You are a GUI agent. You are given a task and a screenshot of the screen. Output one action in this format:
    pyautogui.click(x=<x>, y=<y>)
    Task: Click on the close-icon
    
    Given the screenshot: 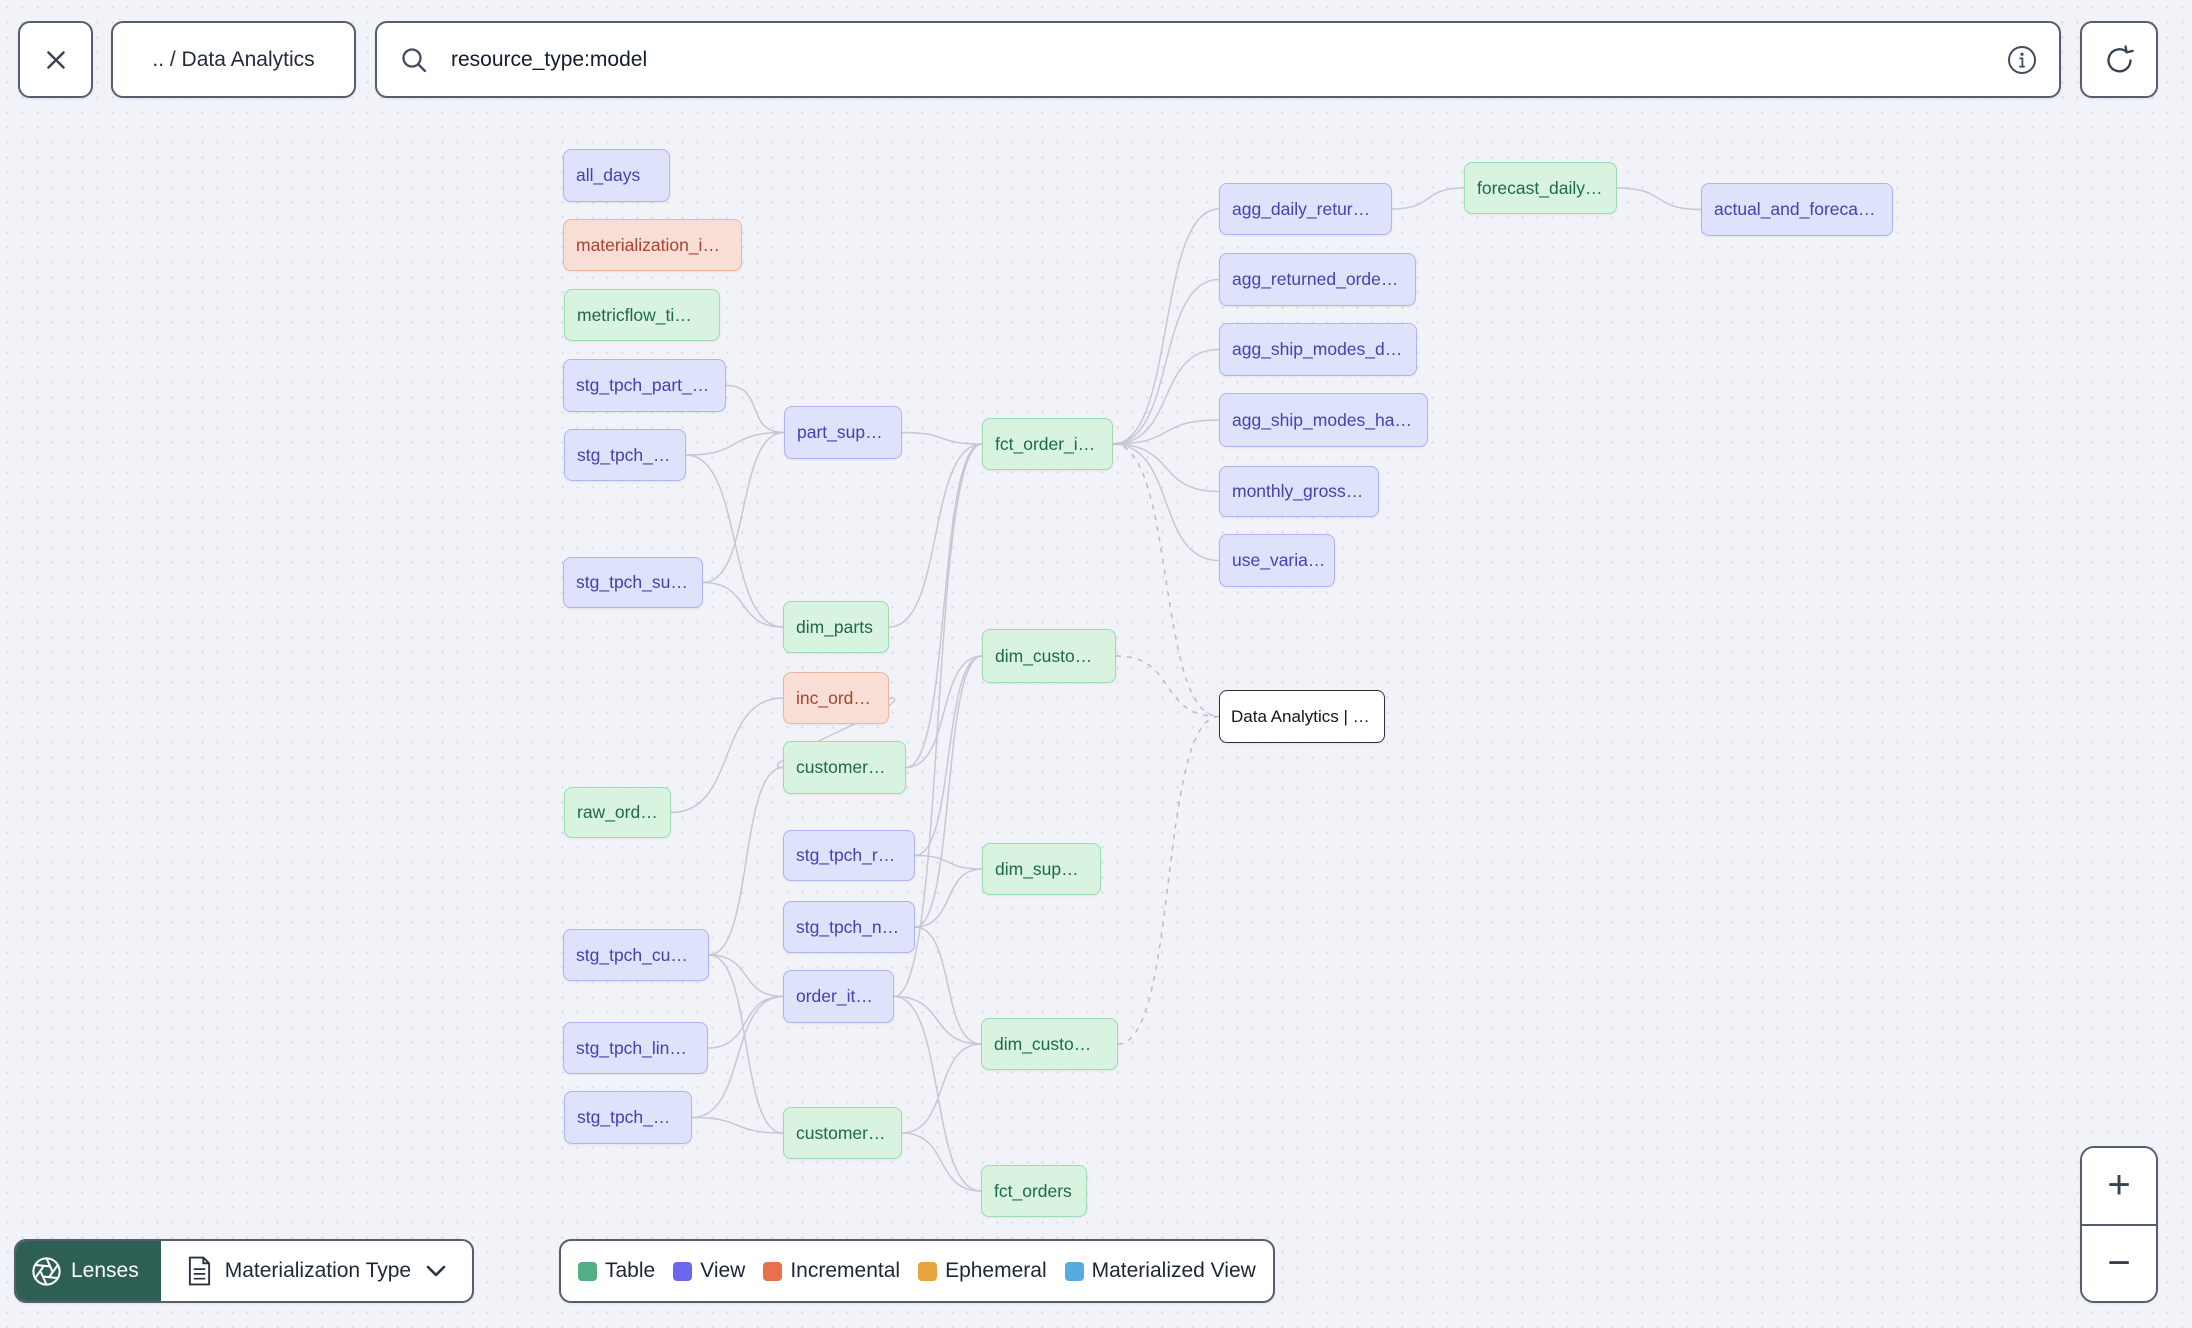 What is the action you would take?
    pyautogui.click(x=56, y=60)
    